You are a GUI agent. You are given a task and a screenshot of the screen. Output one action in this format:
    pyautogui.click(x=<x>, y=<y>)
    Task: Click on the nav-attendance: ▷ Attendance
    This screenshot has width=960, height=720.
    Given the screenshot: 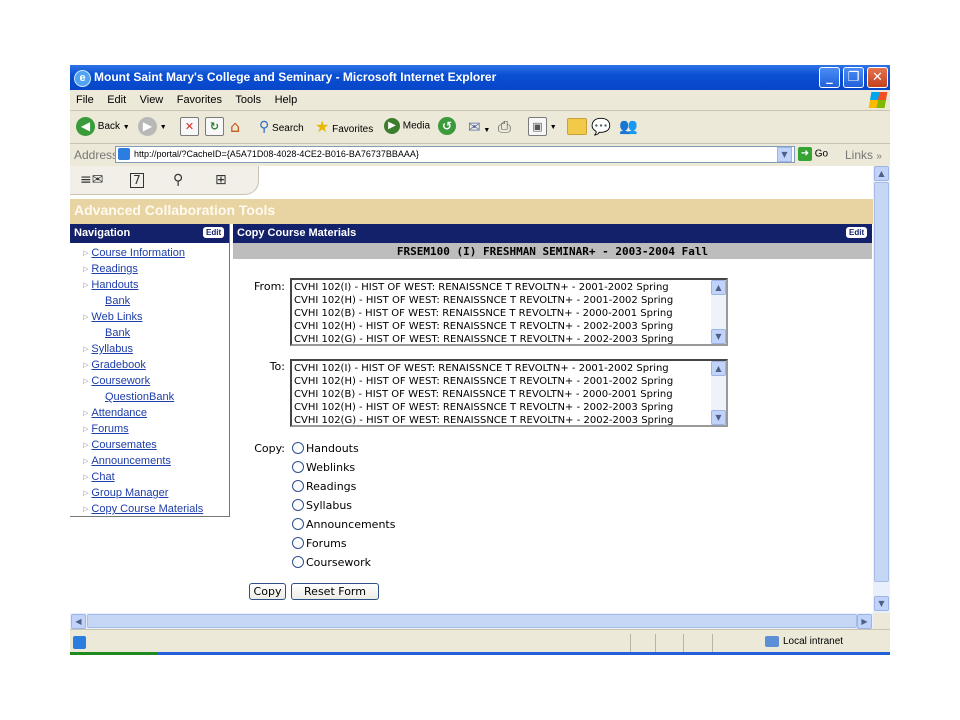 What is the action you would take?
    pyautogui.click(x=115, y=413)
    